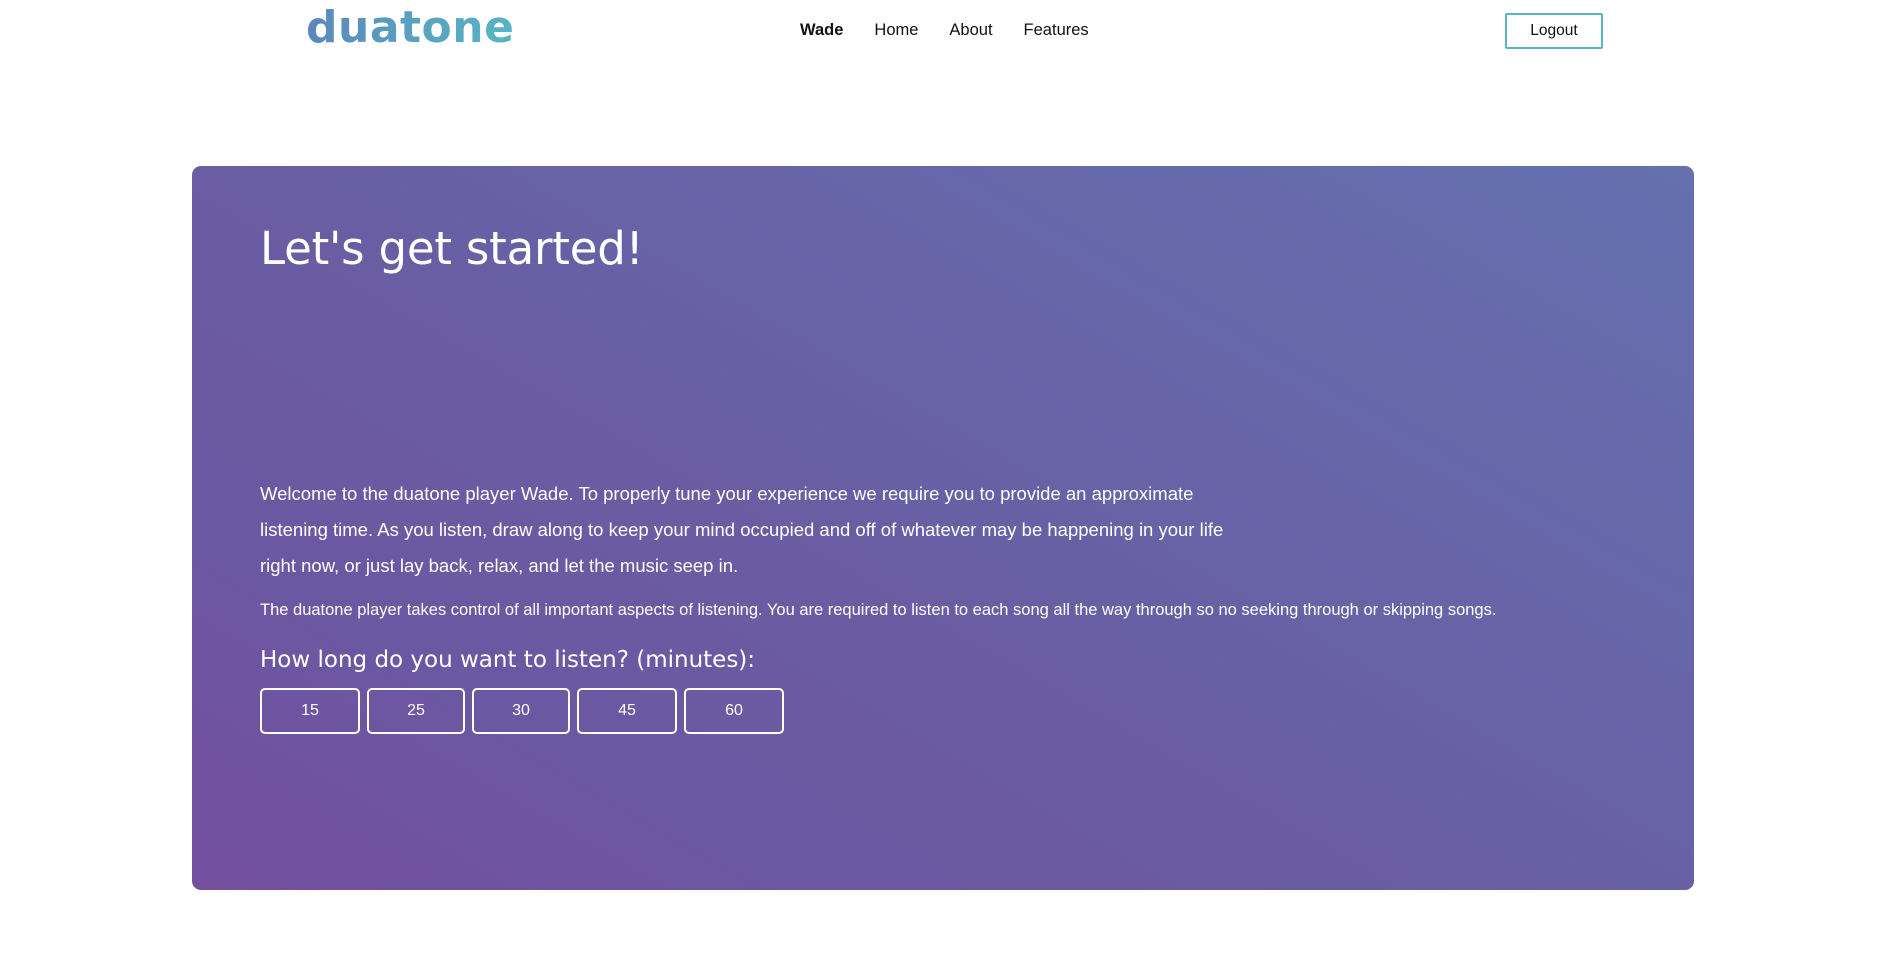  I want to click on main-nav: Wade Home About Features, so click(944, 30).